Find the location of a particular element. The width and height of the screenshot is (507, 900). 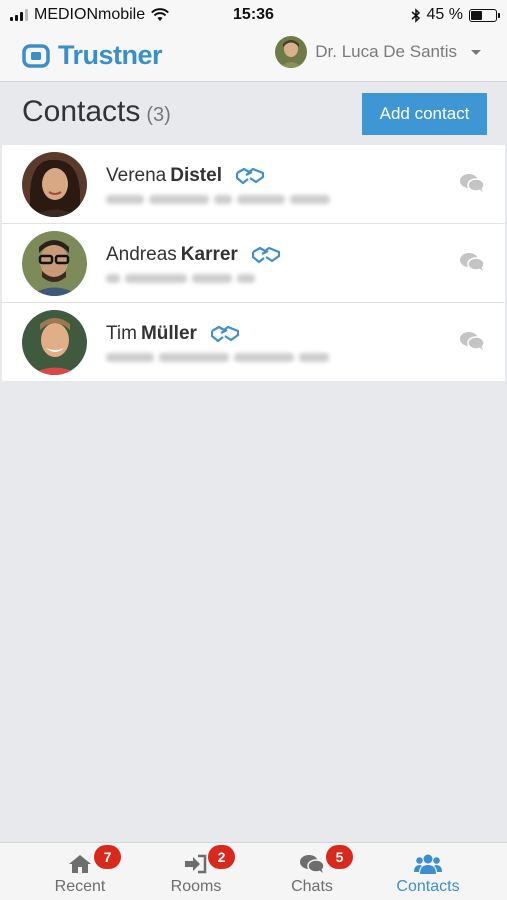

contact-row: Verena Distel is located at coordinates (253, 184).